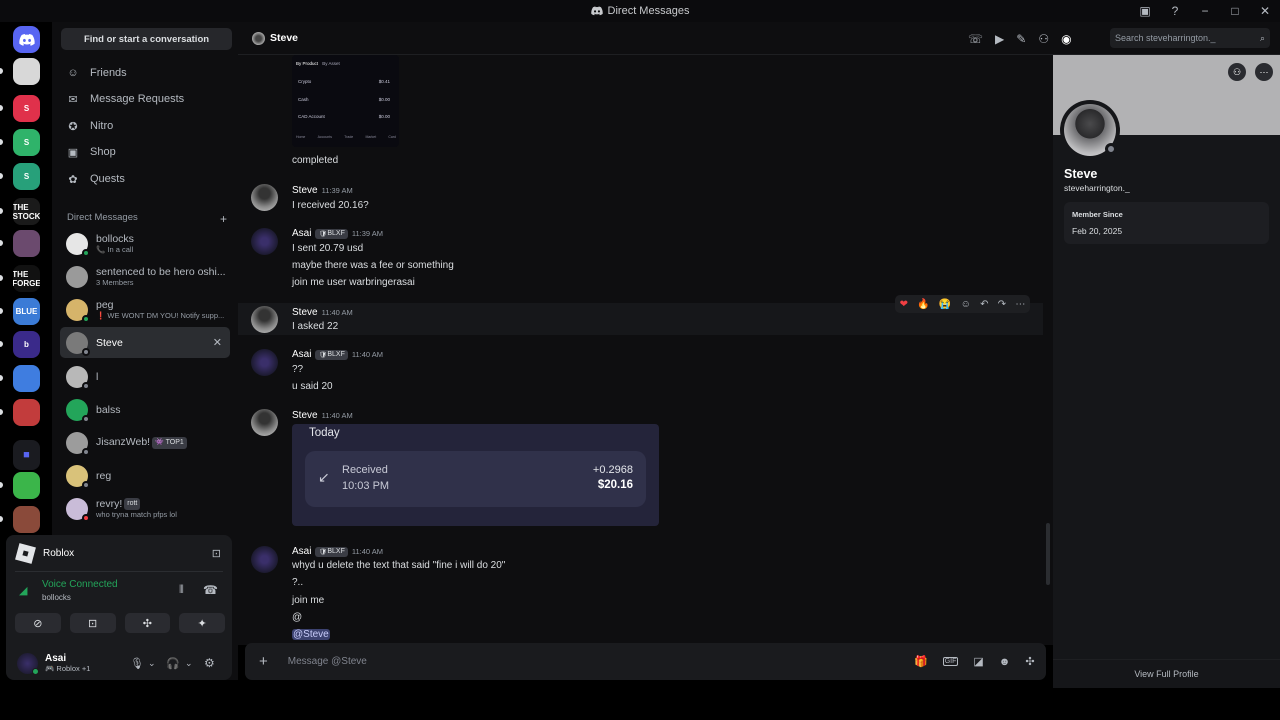 This screenshot has height=720, width=1280. I want to click on more-icon: ⋯, so click(1020, 304).